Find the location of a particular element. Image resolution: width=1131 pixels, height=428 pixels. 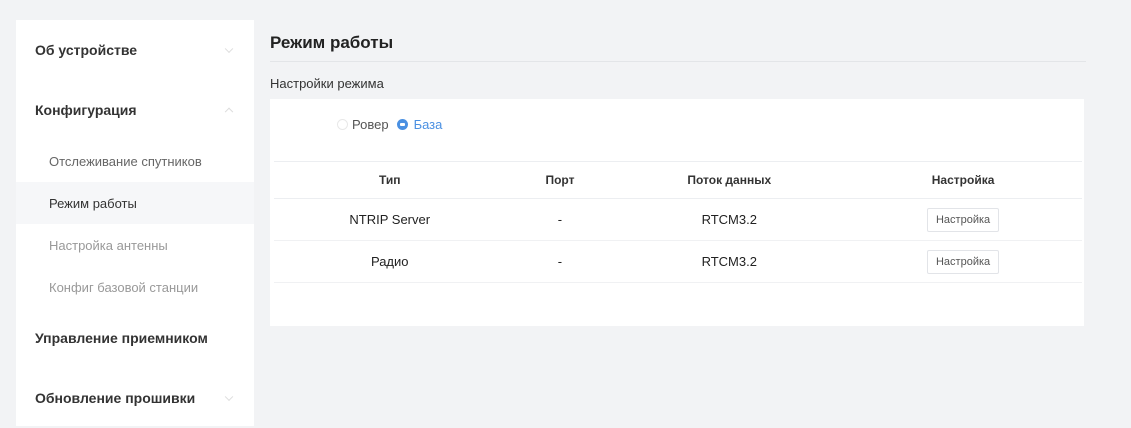

chevron-up-icon is located at coordinates (229, 112).